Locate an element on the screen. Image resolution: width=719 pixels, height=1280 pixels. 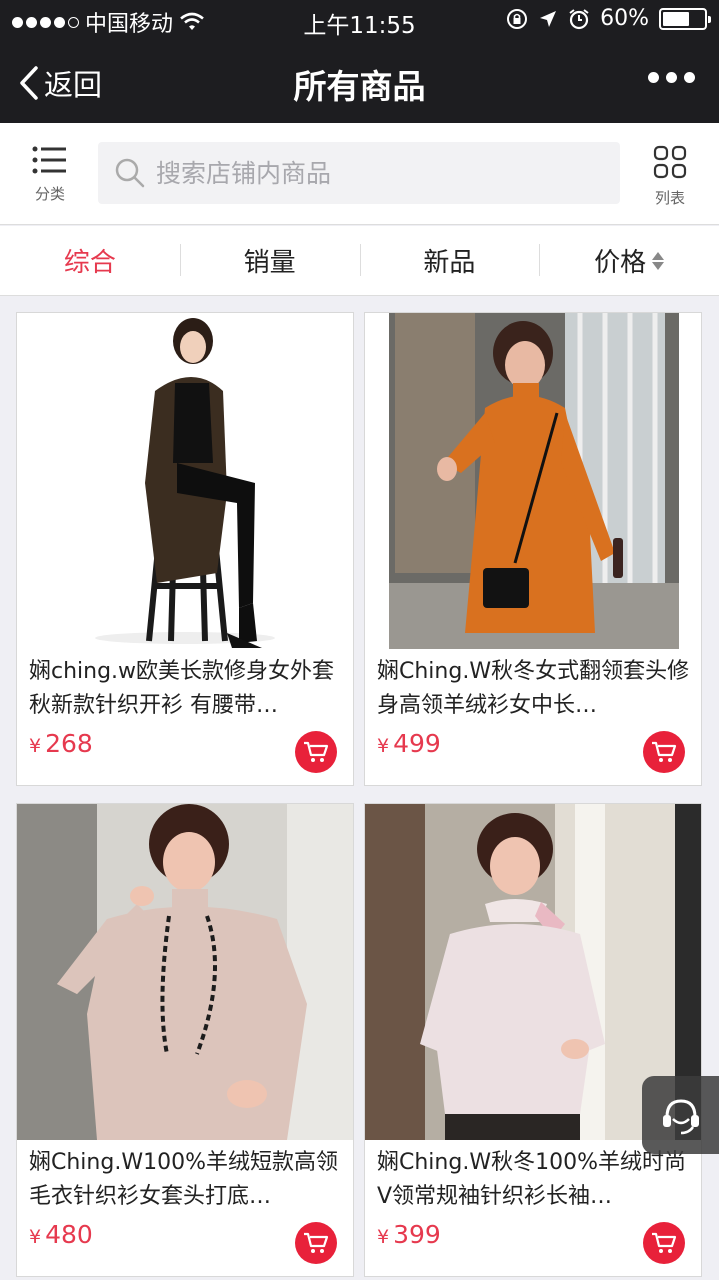
price-value: 399 is located at coordinates (417, 1234).